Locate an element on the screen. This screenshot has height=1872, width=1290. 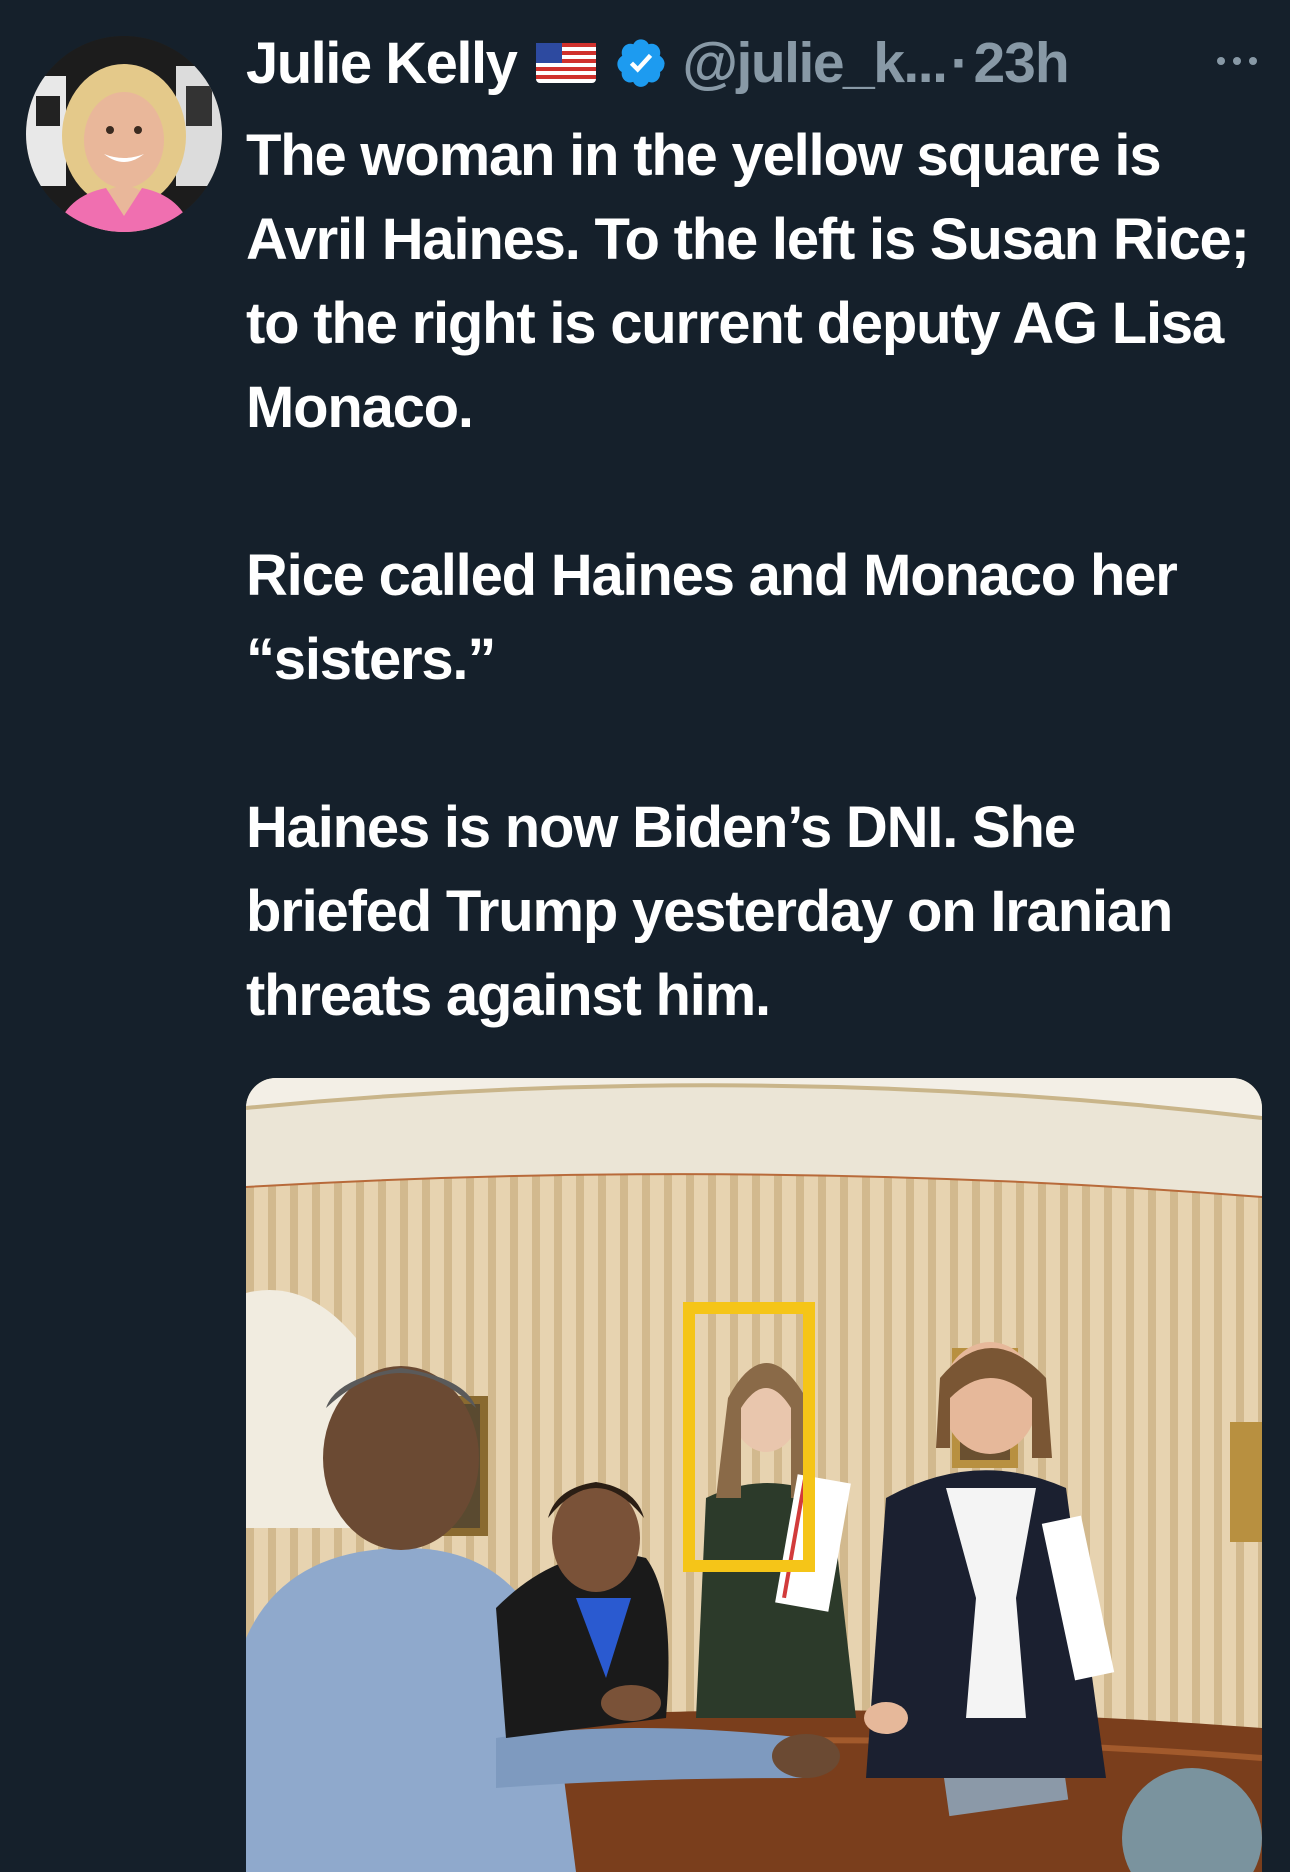
tweet-timestamp: 23h is located at coordinates (1021, 63).